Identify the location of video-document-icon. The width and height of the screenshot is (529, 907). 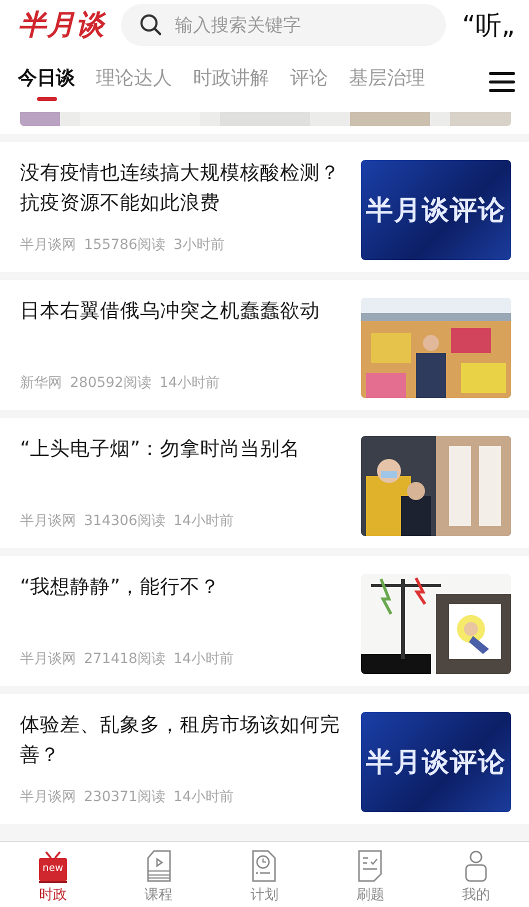
(159, 866).